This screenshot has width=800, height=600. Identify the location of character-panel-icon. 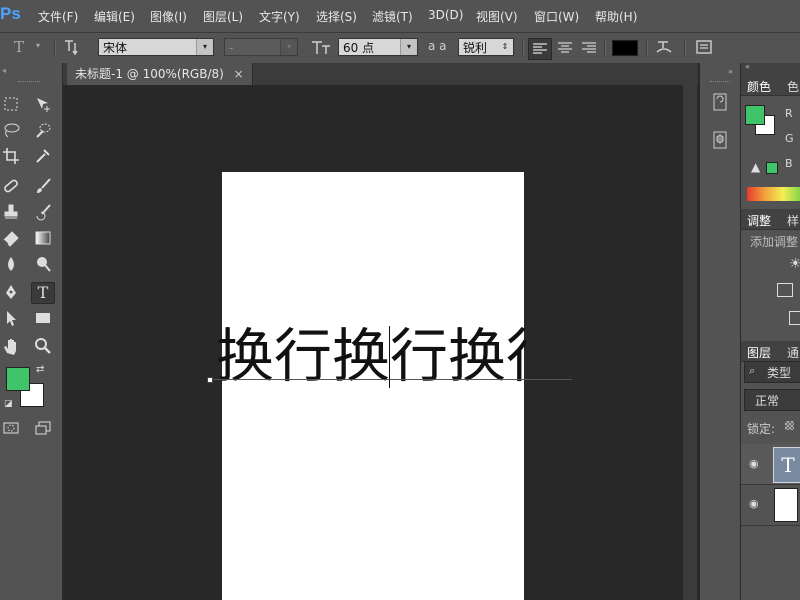
(704, 49).